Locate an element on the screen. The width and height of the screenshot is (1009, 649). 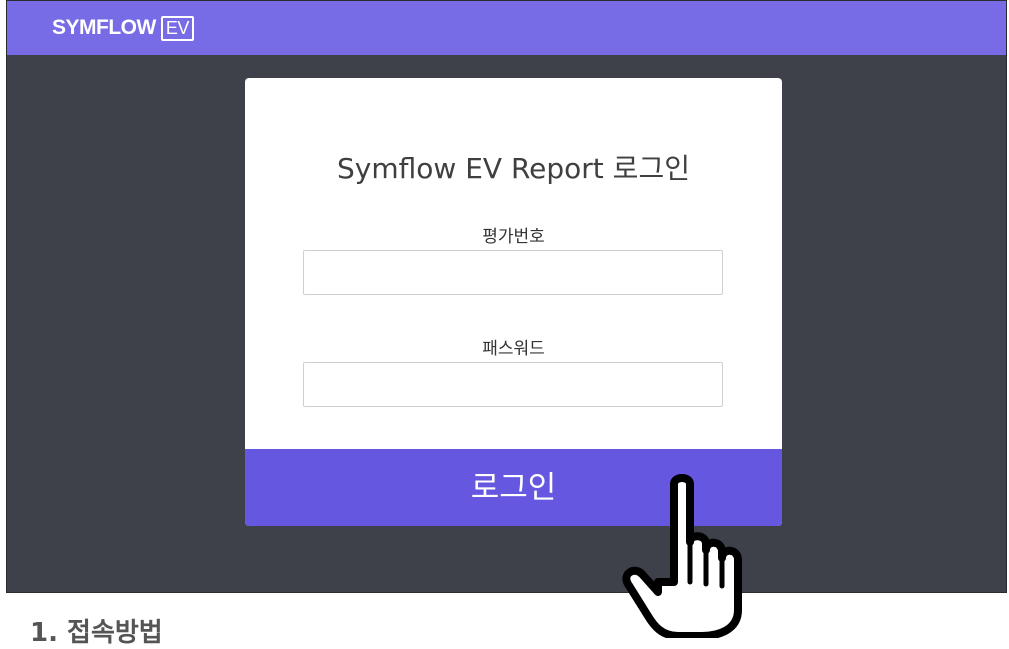
logo-text: SYMFLOW is located at coordinates (104, 27).